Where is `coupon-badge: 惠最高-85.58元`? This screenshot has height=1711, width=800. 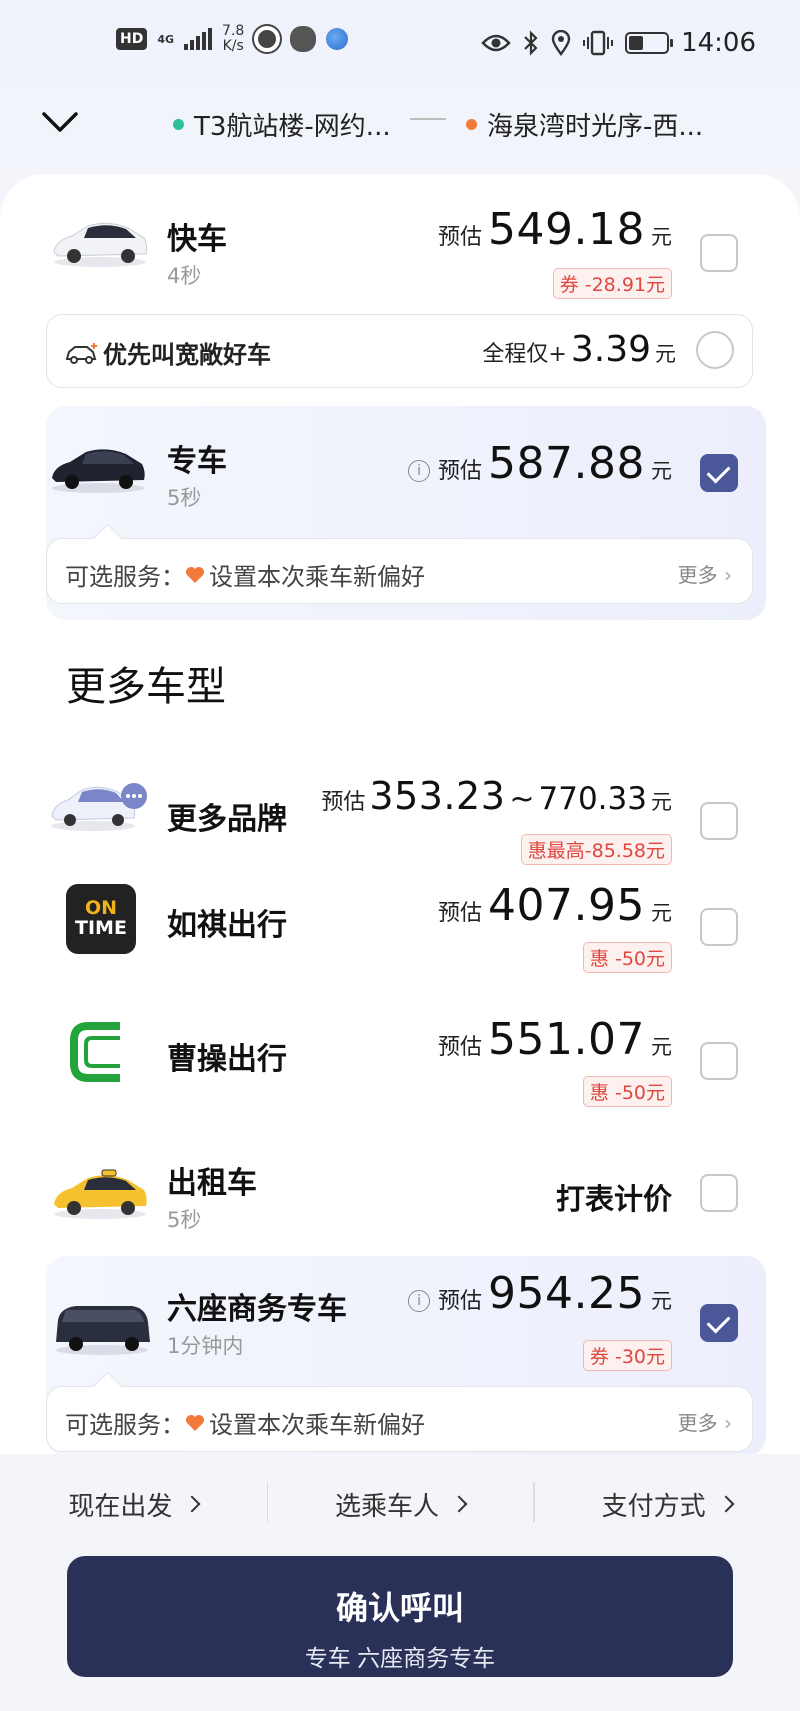 coupon-badge: 惠最高-85.58元 is located at coordinates (596, 849).